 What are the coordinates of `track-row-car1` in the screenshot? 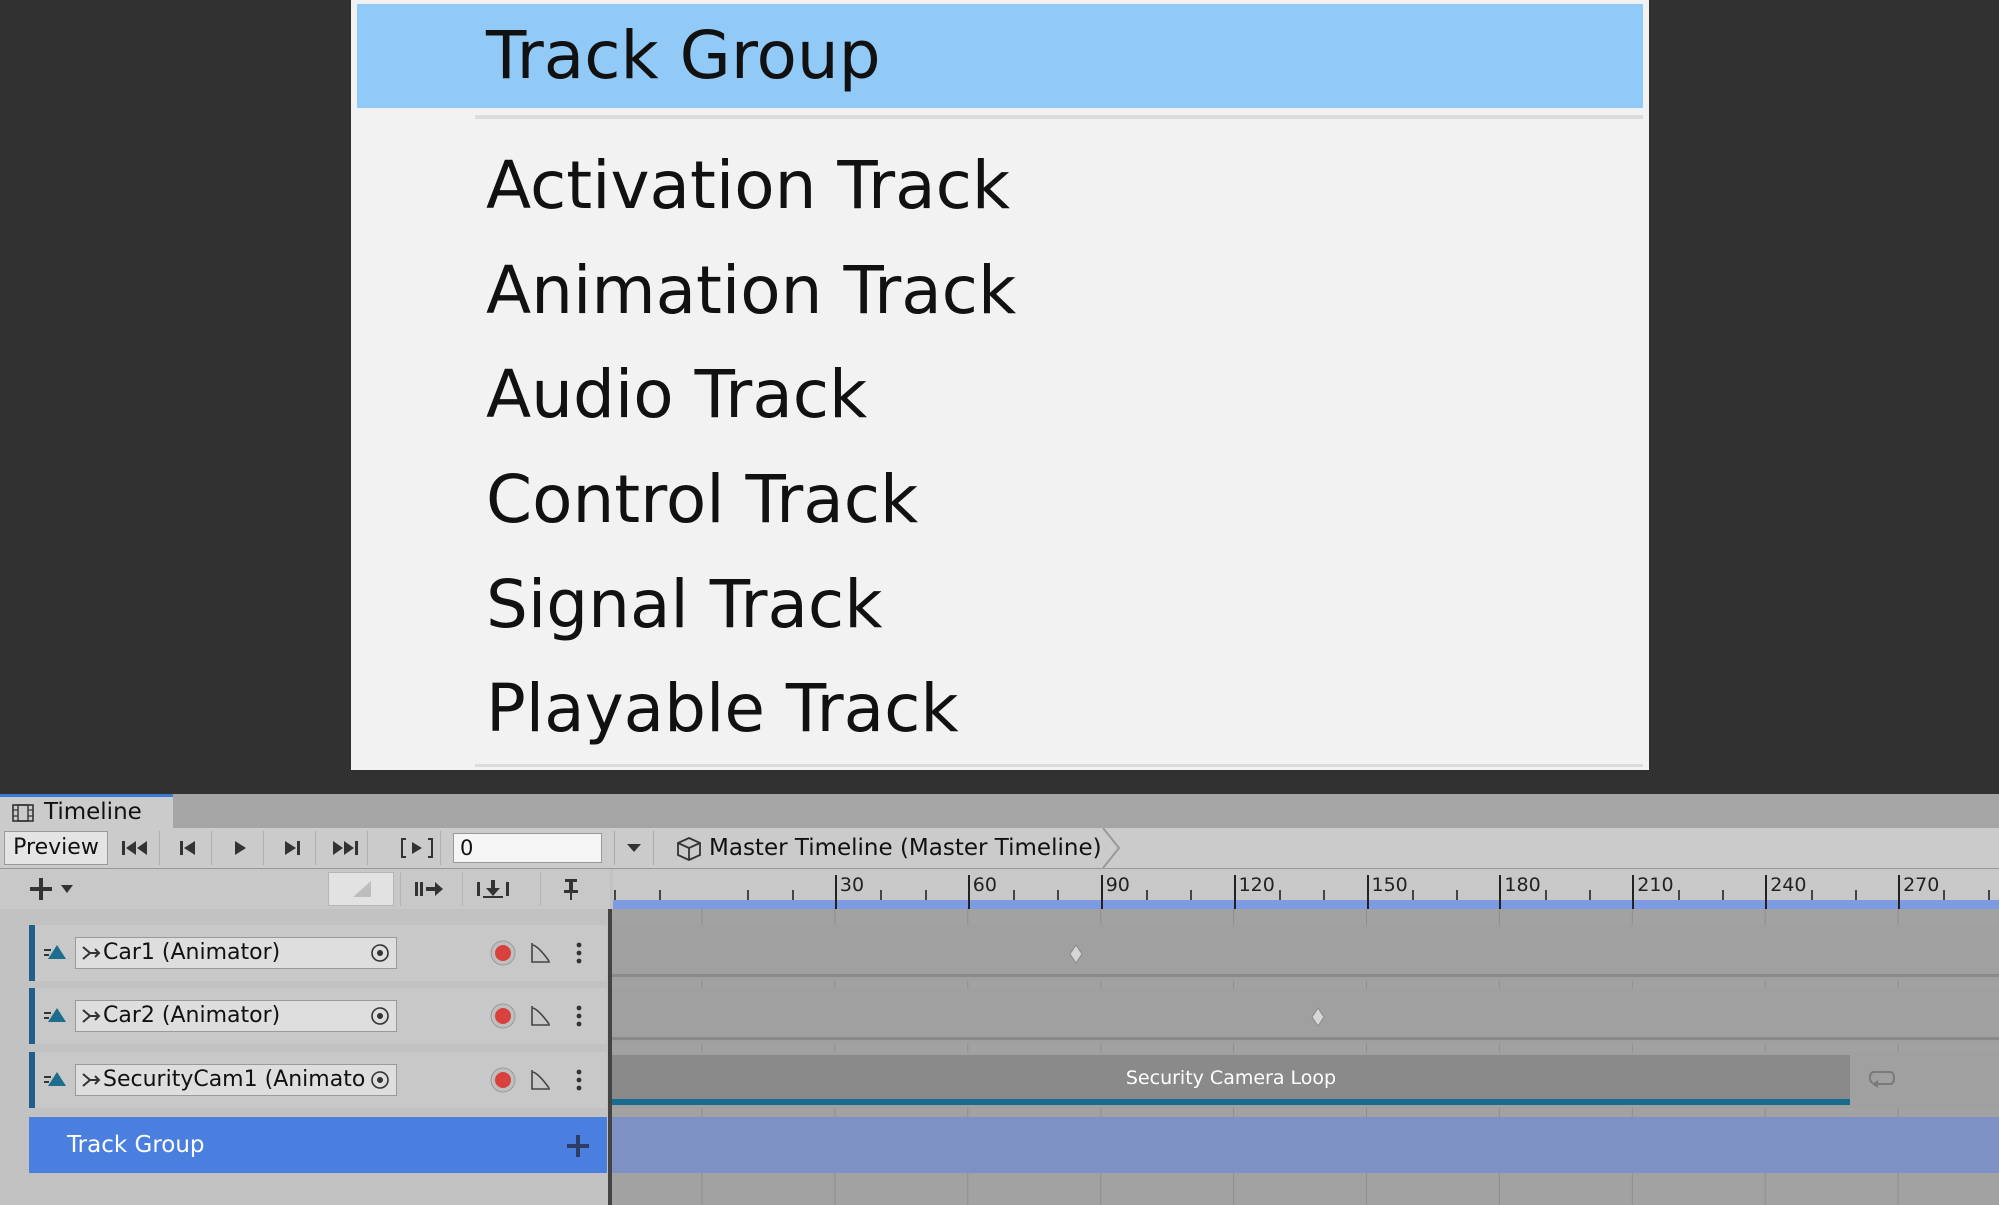 It's located at (1305, 953).